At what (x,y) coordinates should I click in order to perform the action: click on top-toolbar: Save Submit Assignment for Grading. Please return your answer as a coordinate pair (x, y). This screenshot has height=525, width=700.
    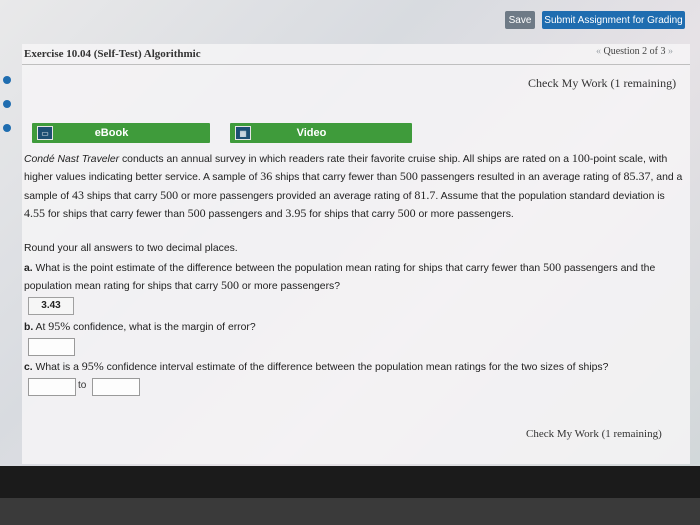
    Looking at the image, I should click on (350, 21).